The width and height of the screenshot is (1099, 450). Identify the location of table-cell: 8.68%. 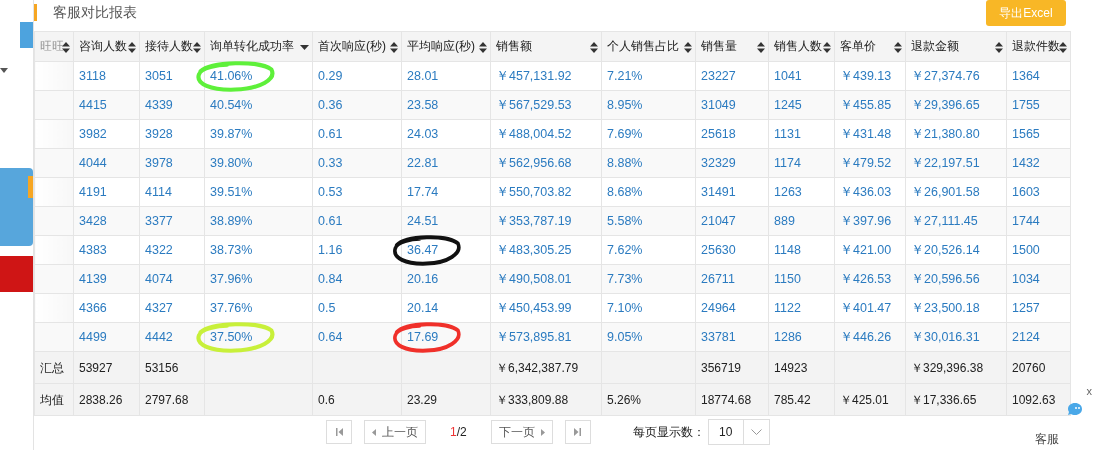
(648, 192).